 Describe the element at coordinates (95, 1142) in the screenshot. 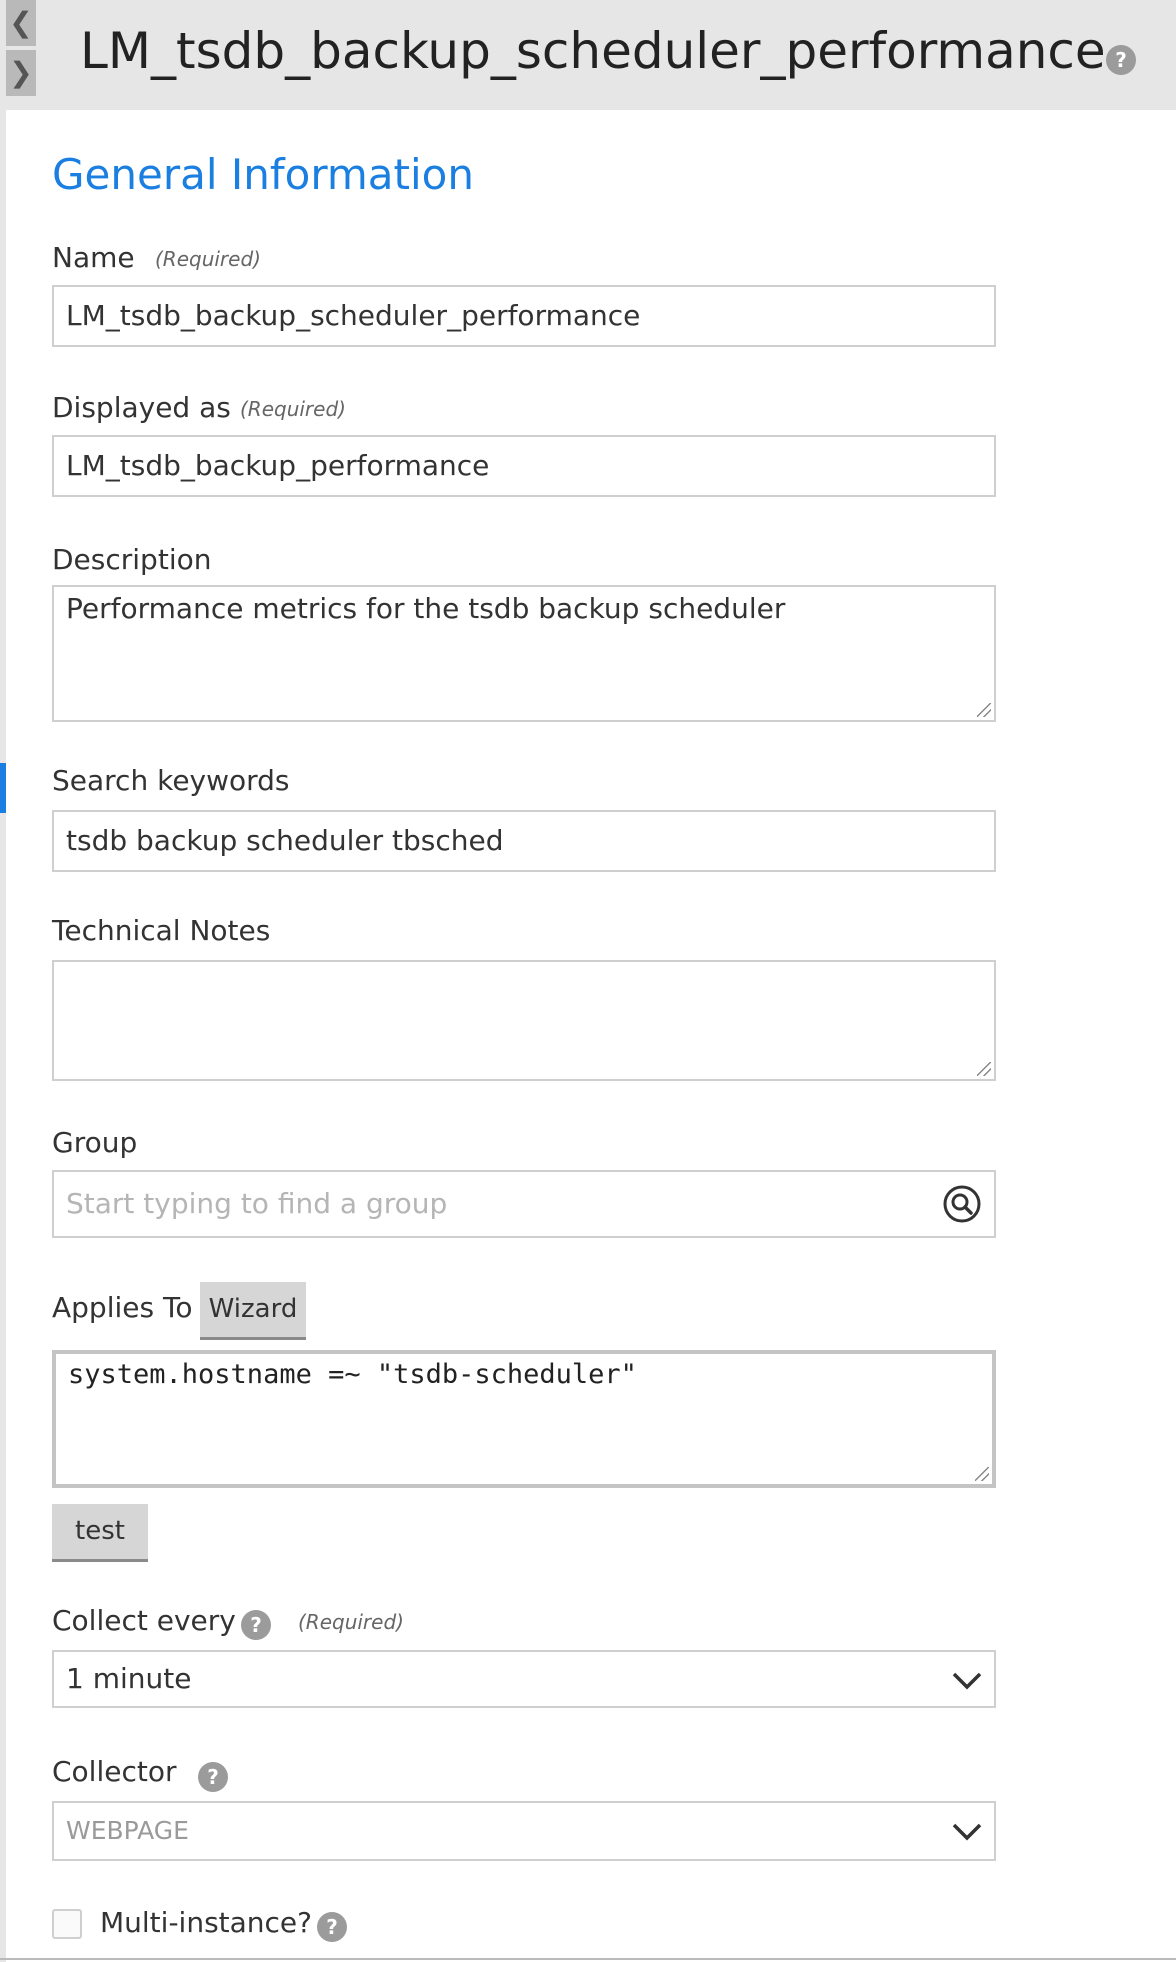

I see `group-label: Group` at that location.